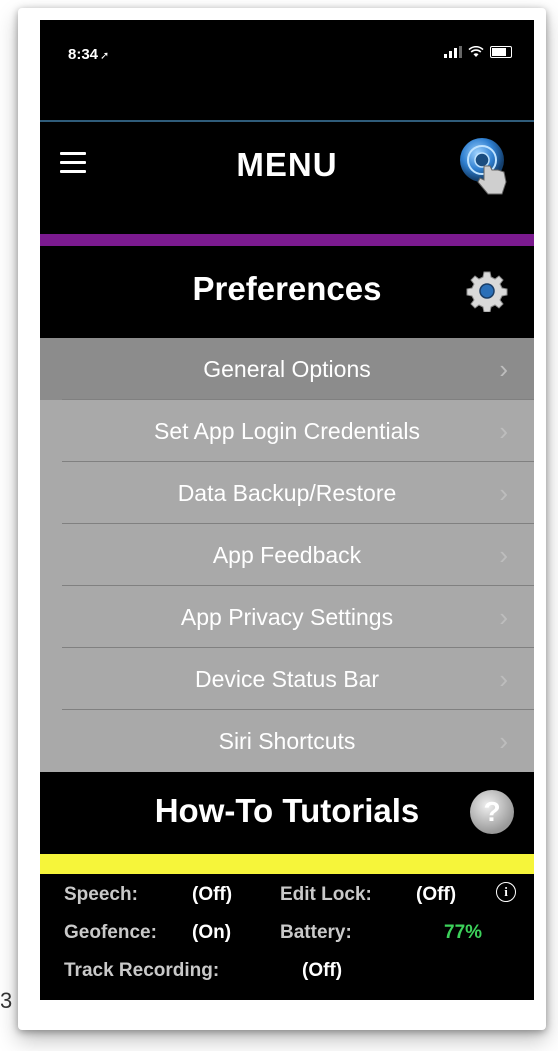 The height and width of the screenshot is (1051, 558). I want to click on menu-item-label: Device Status Bar, so click(287, 678).